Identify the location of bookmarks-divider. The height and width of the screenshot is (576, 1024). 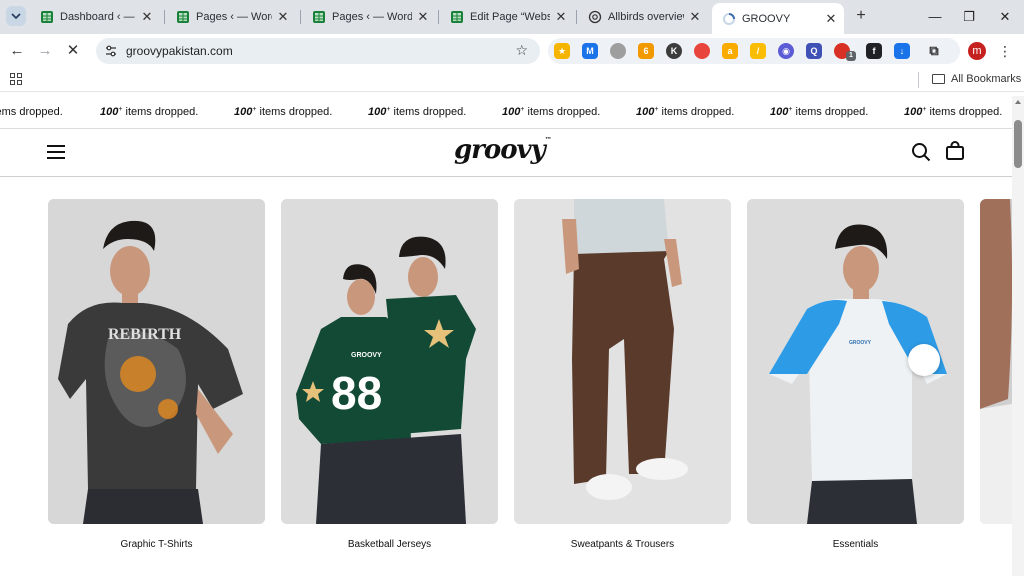
(918, 80).